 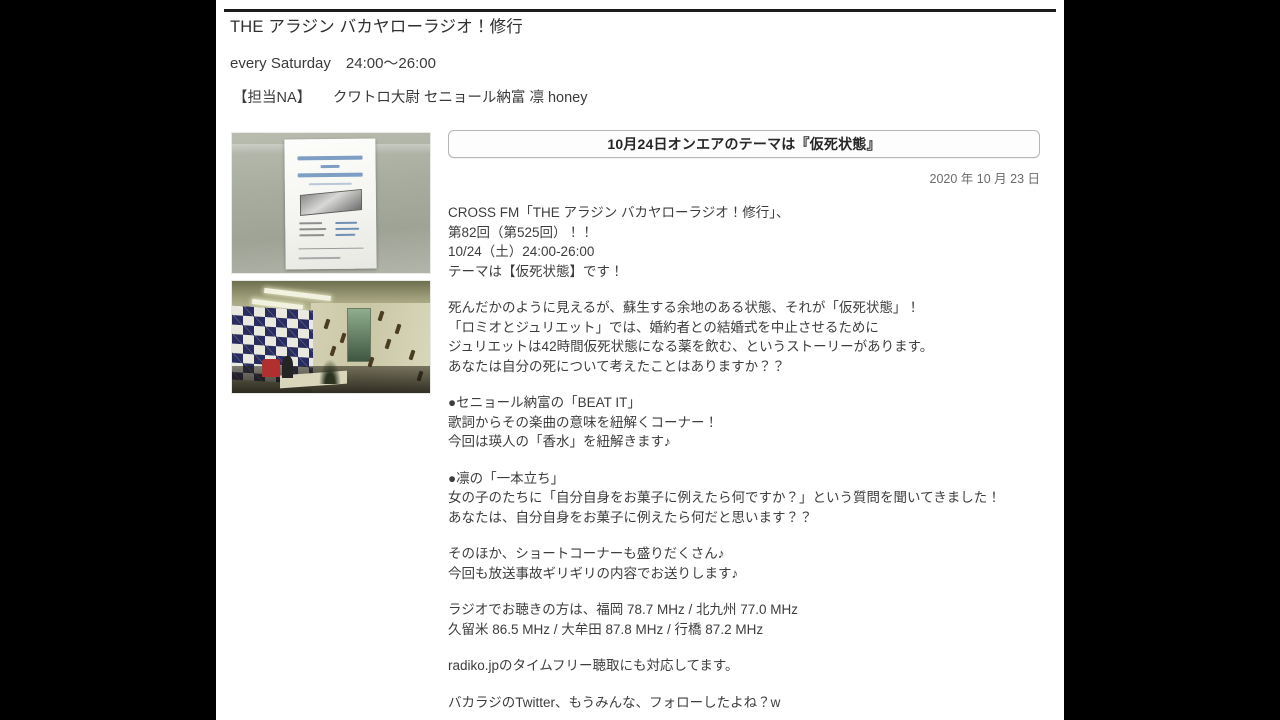 What do you see at coordinates (333, 63) in the screenshot?
I see `airtime-text: every Saturday 24:00〜26:00` at bounding box center [333, 63].